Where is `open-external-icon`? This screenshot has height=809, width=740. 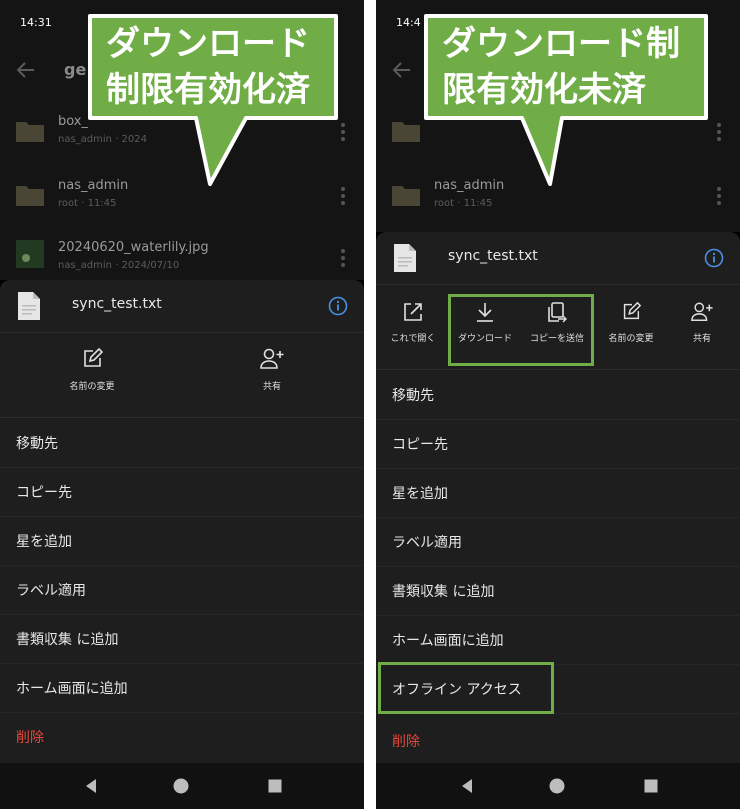 open-external-icon is located at coordinates (413, 312).